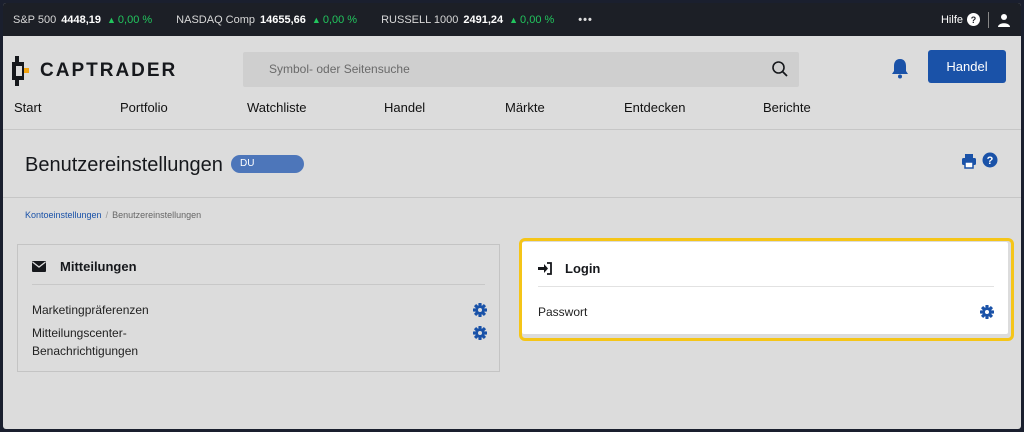  I want to click on help-link: Hilfe ?, so click(960, 19).